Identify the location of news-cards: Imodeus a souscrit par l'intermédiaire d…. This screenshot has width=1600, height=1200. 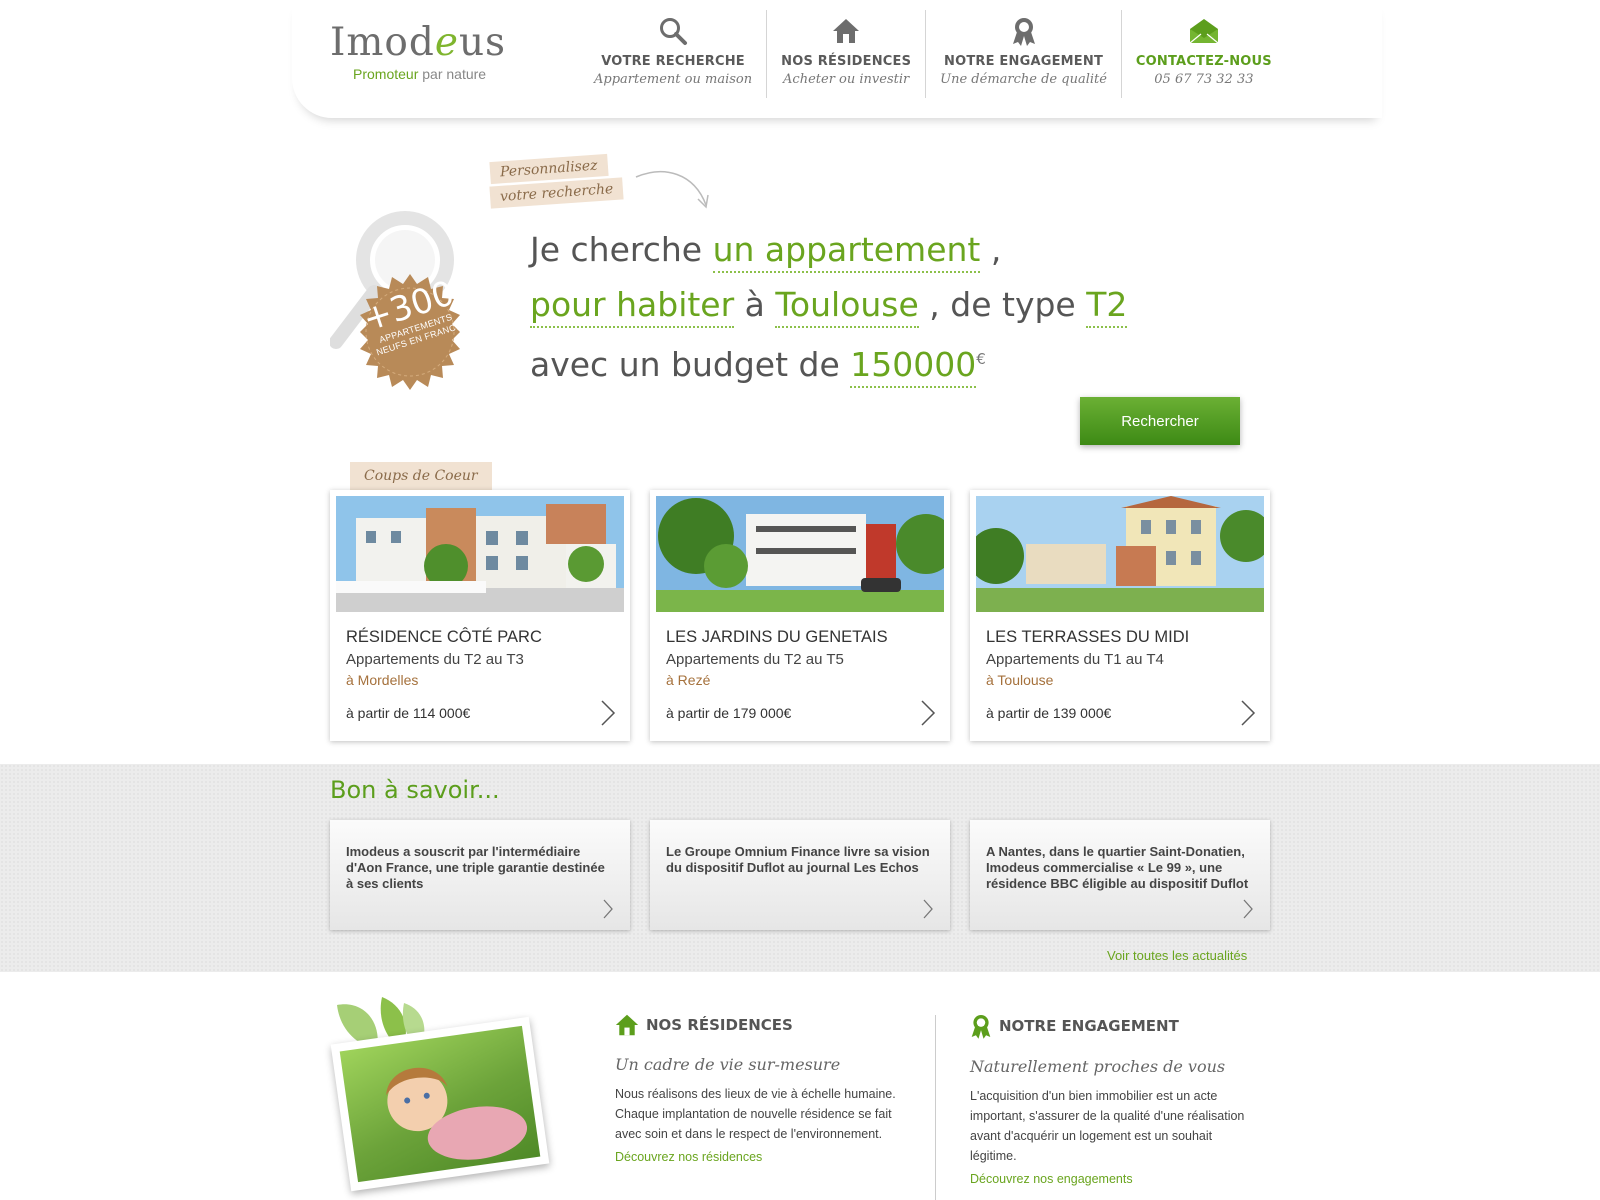
(800, 875).